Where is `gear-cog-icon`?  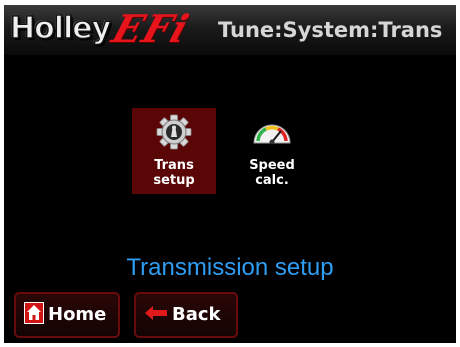 gear-cog-icon is located at coordinates (174, 132).